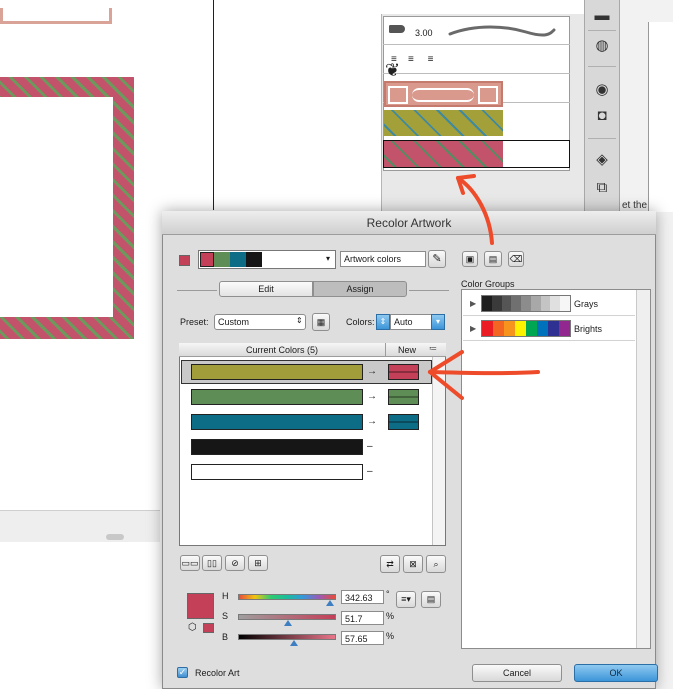 The image size is (673, 689). Describe the element at coordinates (56, 207) in the screenshot. I see `artwork-inner-area` at that location.